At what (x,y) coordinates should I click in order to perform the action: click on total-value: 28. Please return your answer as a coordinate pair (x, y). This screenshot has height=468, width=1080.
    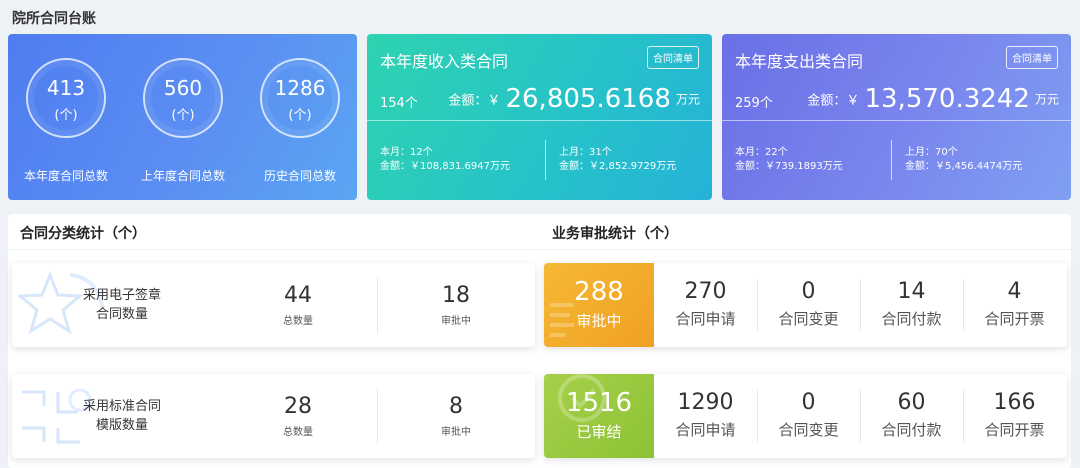
    Looking at the image, I should click on (298, 406).